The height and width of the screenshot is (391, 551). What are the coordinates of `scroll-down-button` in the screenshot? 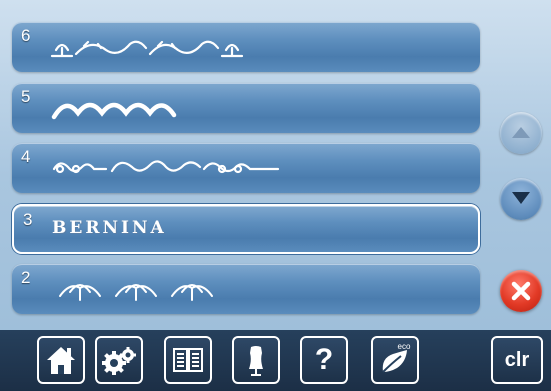 It's located at (521, 199).